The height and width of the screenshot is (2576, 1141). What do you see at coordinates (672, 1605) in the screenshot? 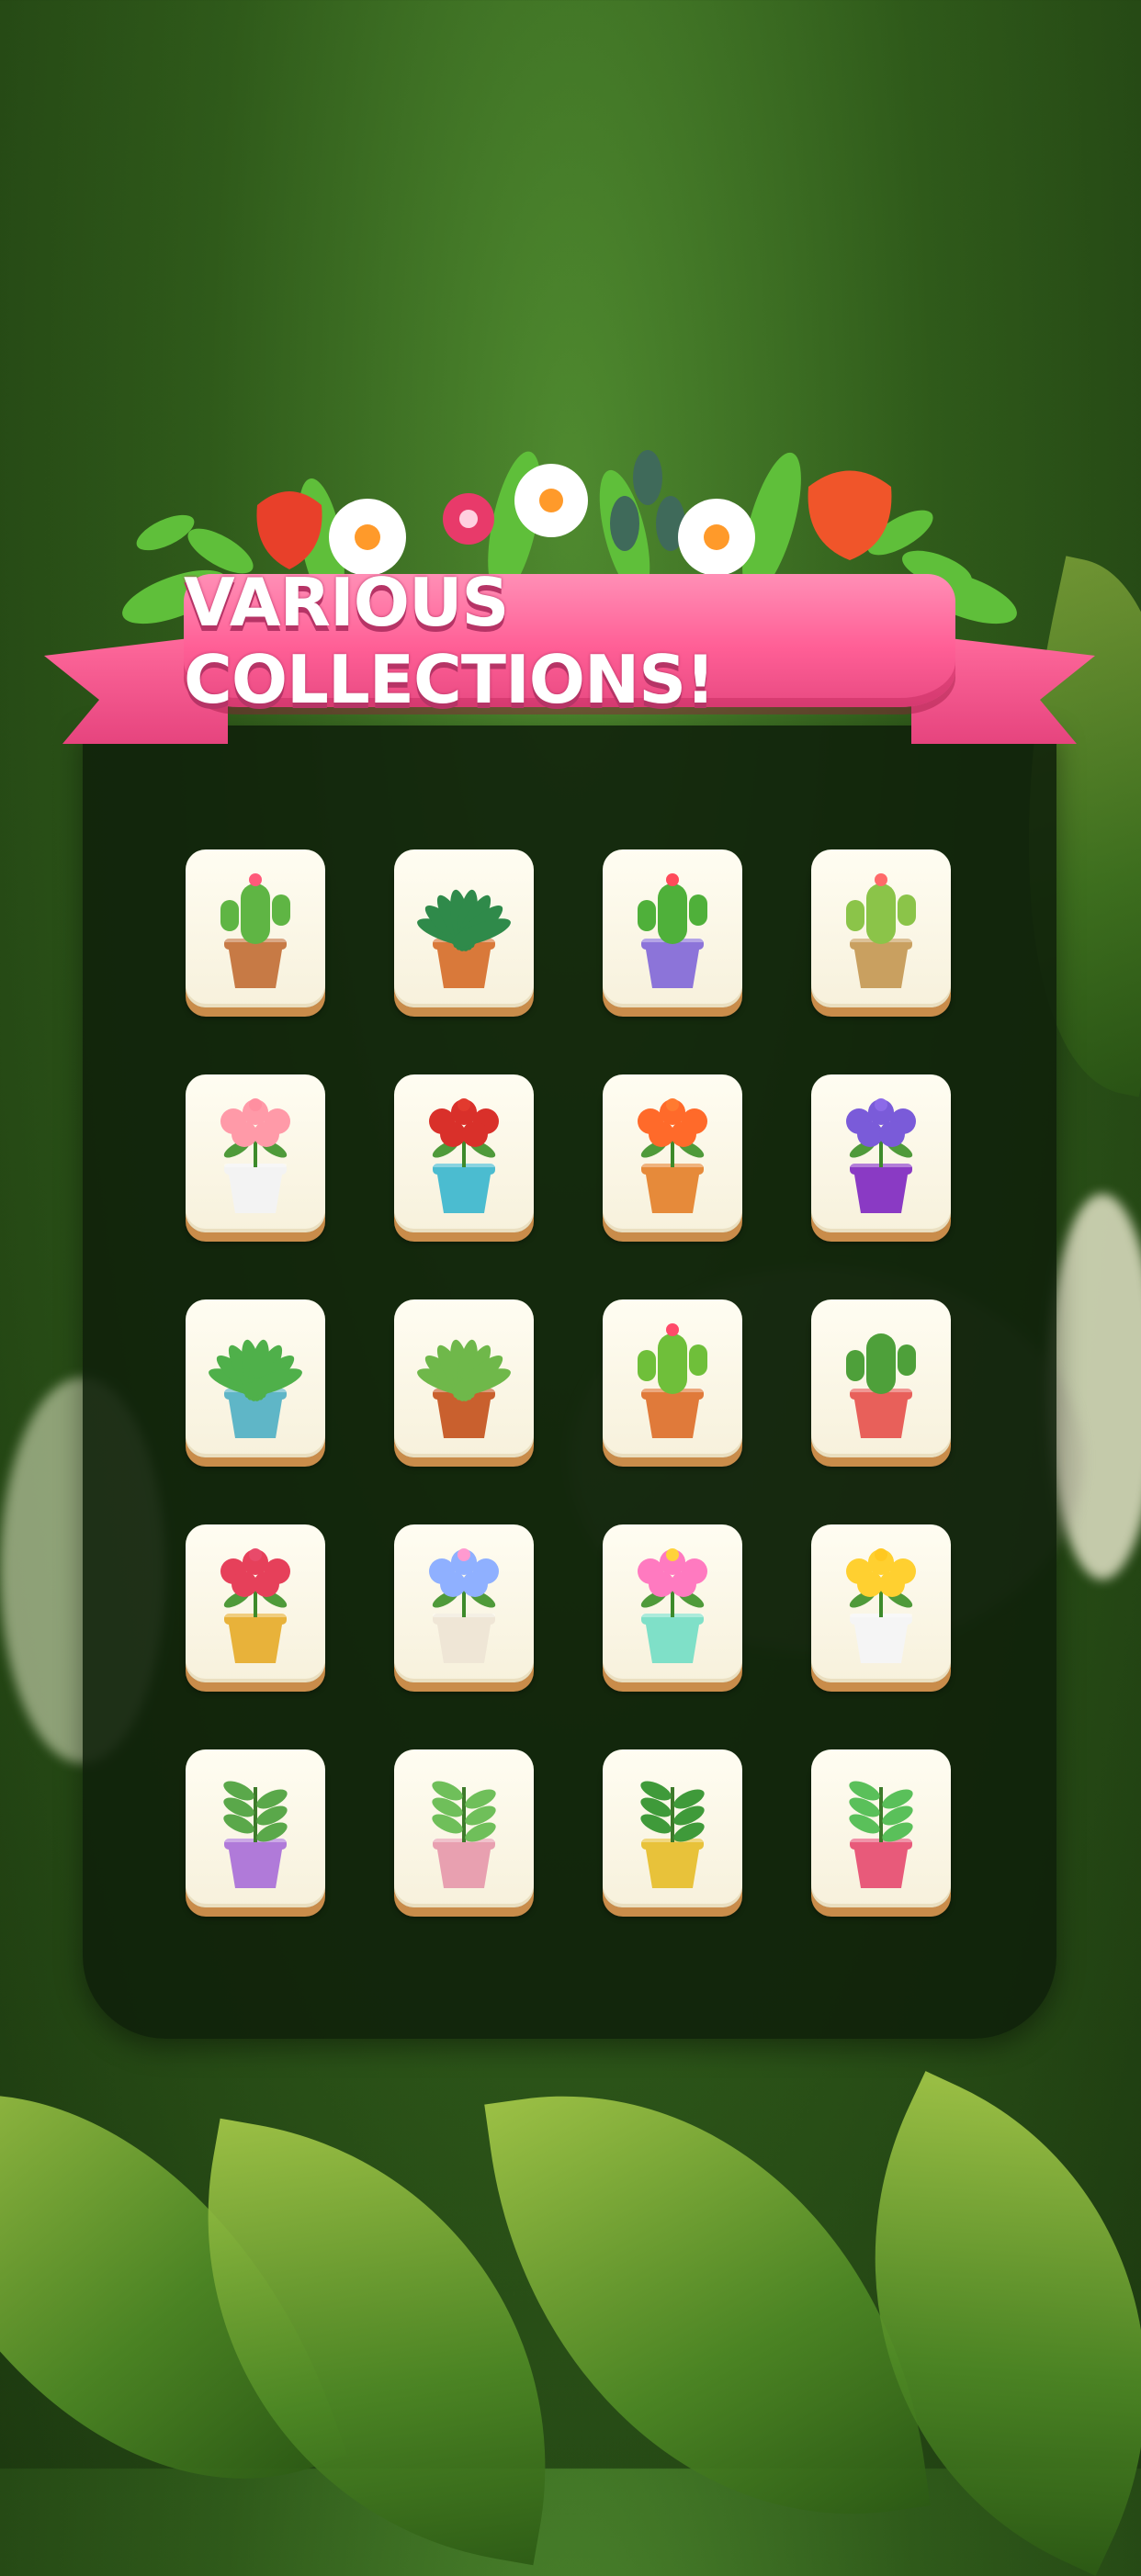
I see `mixed-flowers-vase-icon` at bounding box center [672, 1605].